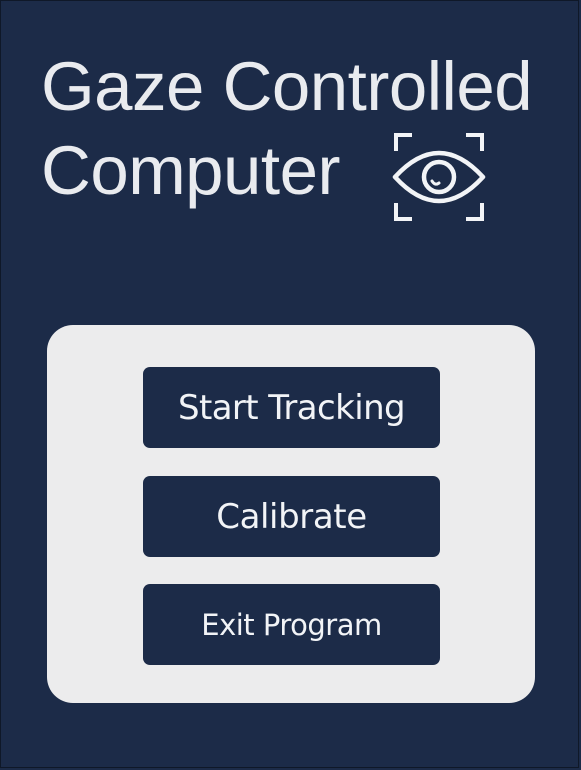  What do you see at coordinates (190, 170) in the screenshot?
I see `app-title-line2: Computer` at bounding box center [190, 170].